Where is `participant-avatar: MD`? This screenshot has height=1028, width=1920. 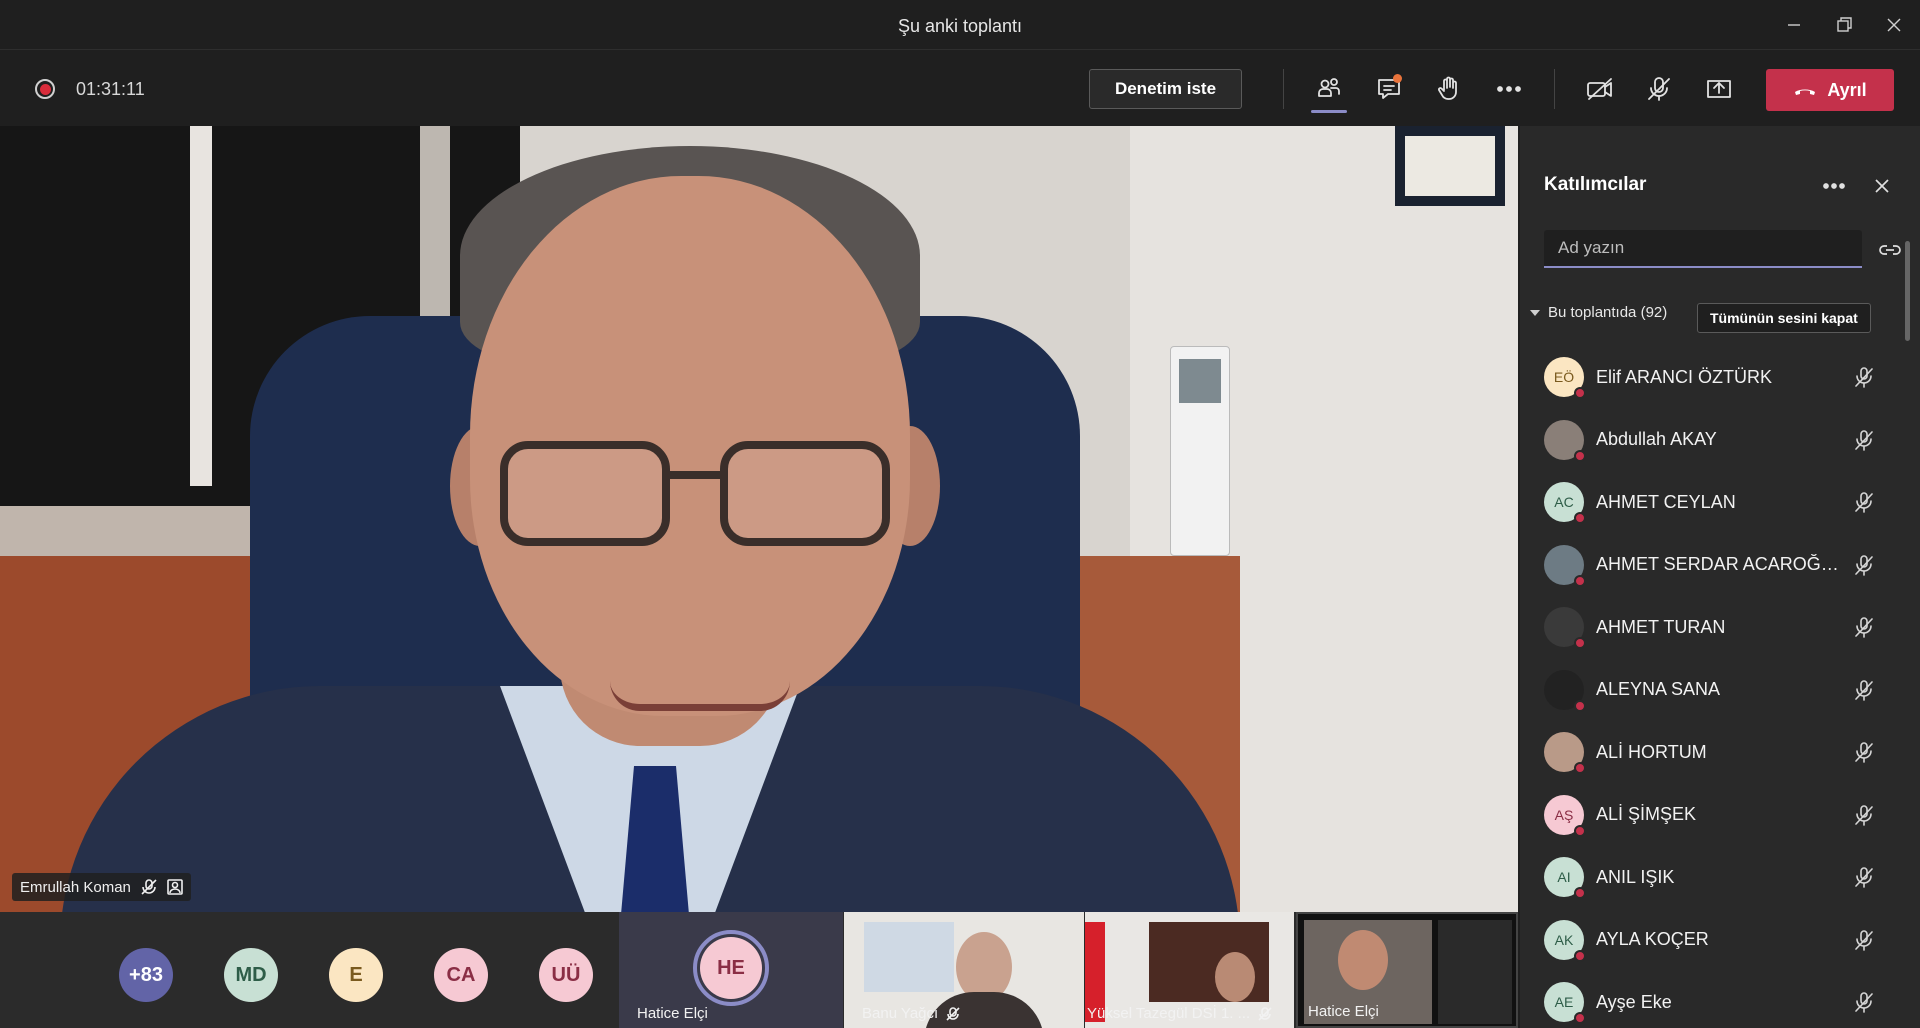
participant-avatar: MD is located at coordinates (251, 975).